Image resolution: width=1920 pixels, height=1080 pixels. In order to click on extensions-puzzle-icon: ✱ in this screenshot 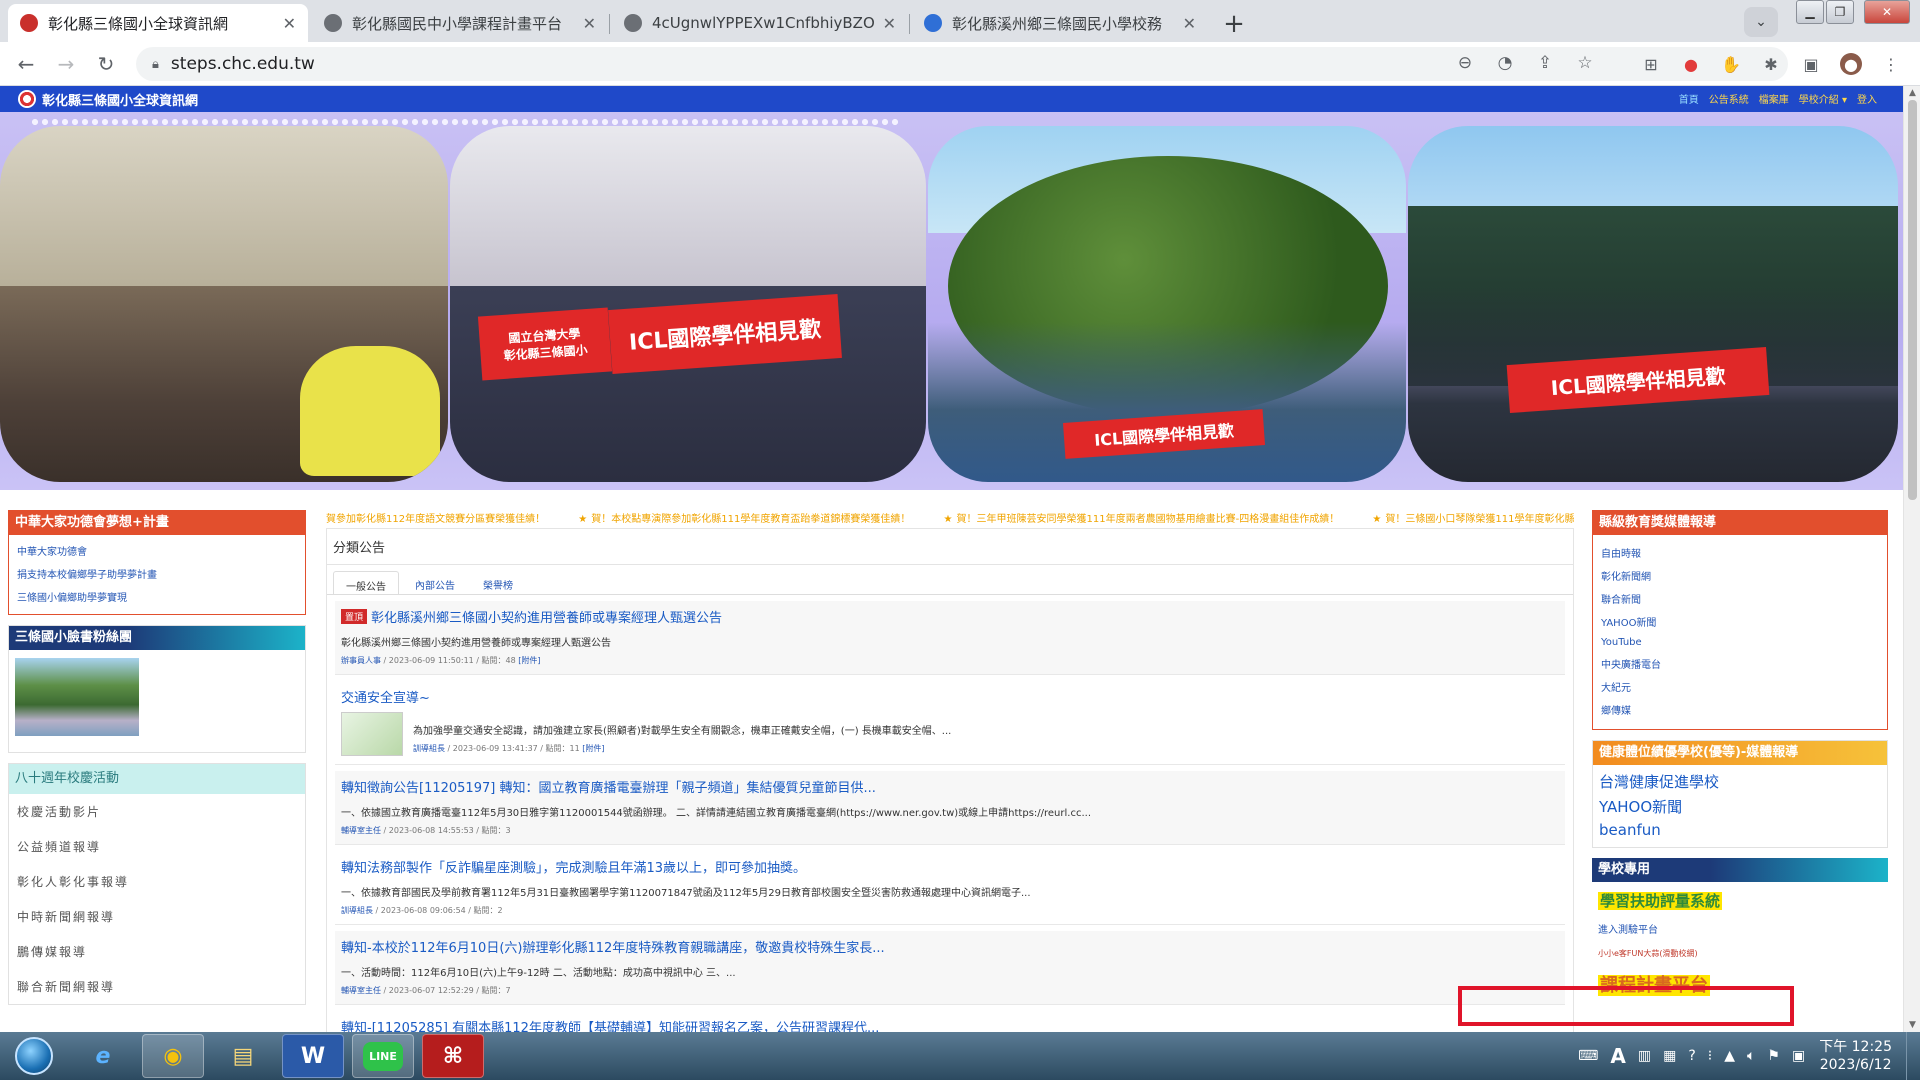, I will do `click(1771, 64)`.